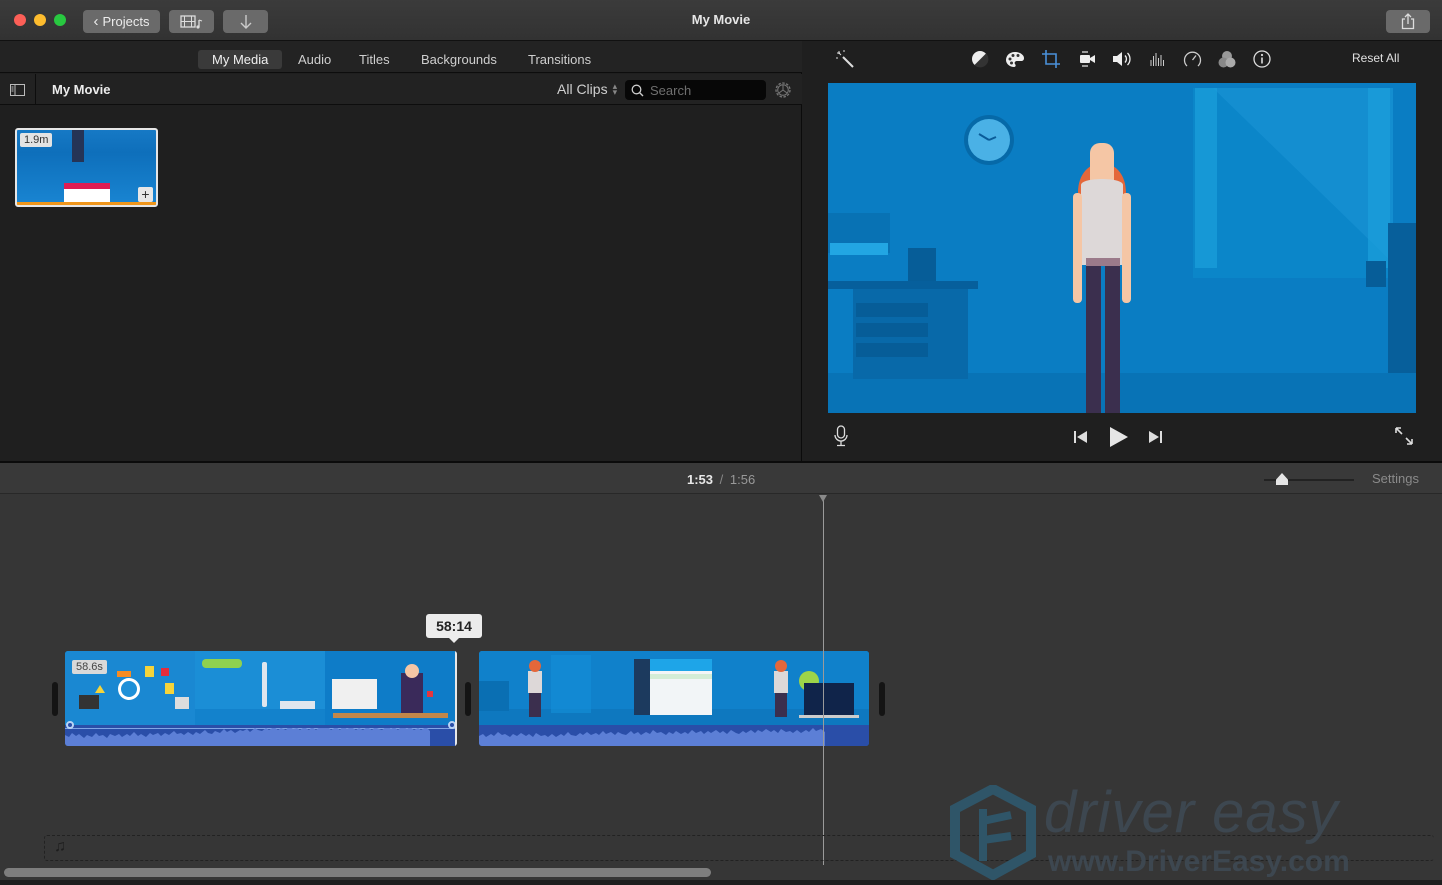 The image size is (1442, 885). I want to click on clip-filter-select: All Clips ▴ ▾, so click(587, 89).